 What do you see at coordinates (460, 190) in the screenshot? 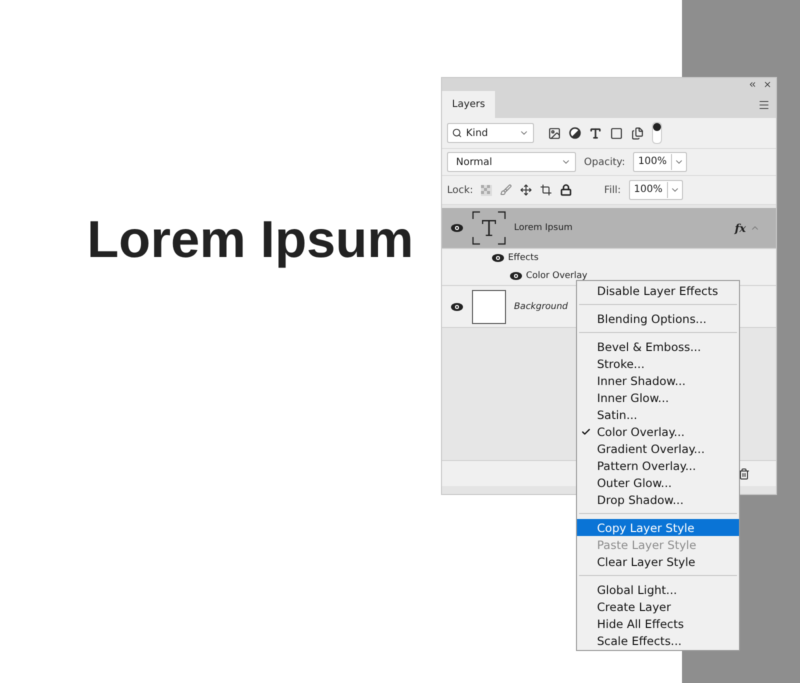
I see `lock-label: Lock:` at bounding box center [460, 190].